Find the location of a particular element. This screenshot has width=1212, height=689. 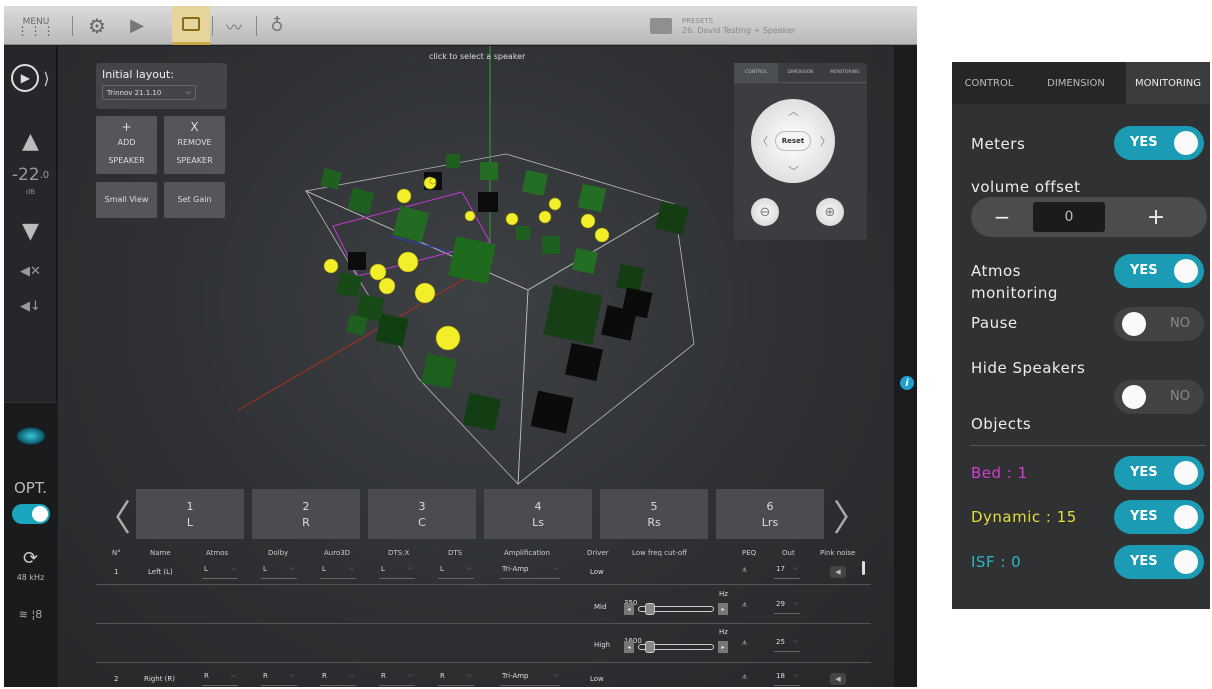

sync-button: ⟳ is located at coordinates (30, 558).